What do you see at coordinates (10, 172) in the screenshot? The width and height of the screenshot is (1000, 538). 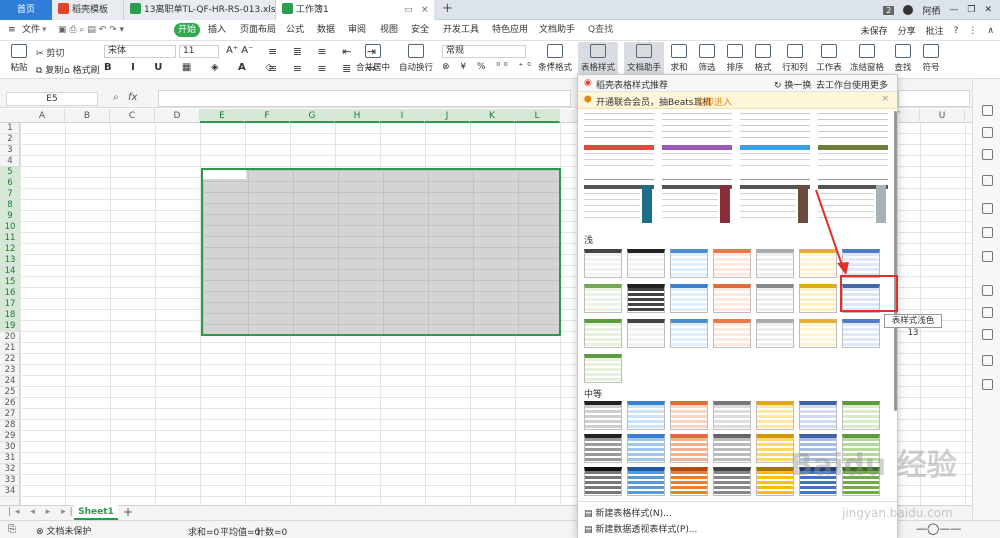 I see `row-header: 5` at bounding box center [10, 172].